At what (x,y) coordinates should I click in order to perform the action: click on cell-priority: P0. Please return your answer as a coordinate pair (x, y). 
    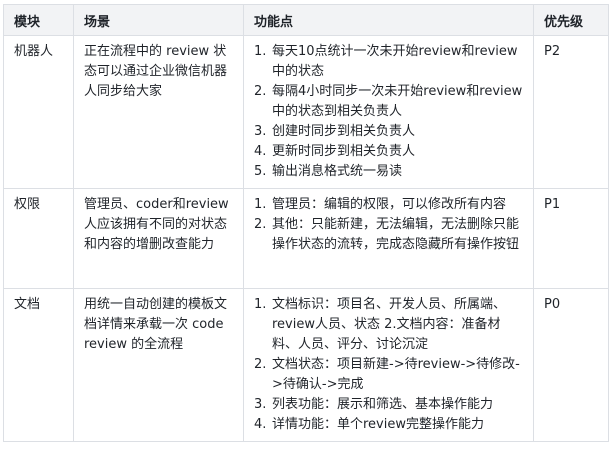
    Looking at the image, I should click on (571, 365).